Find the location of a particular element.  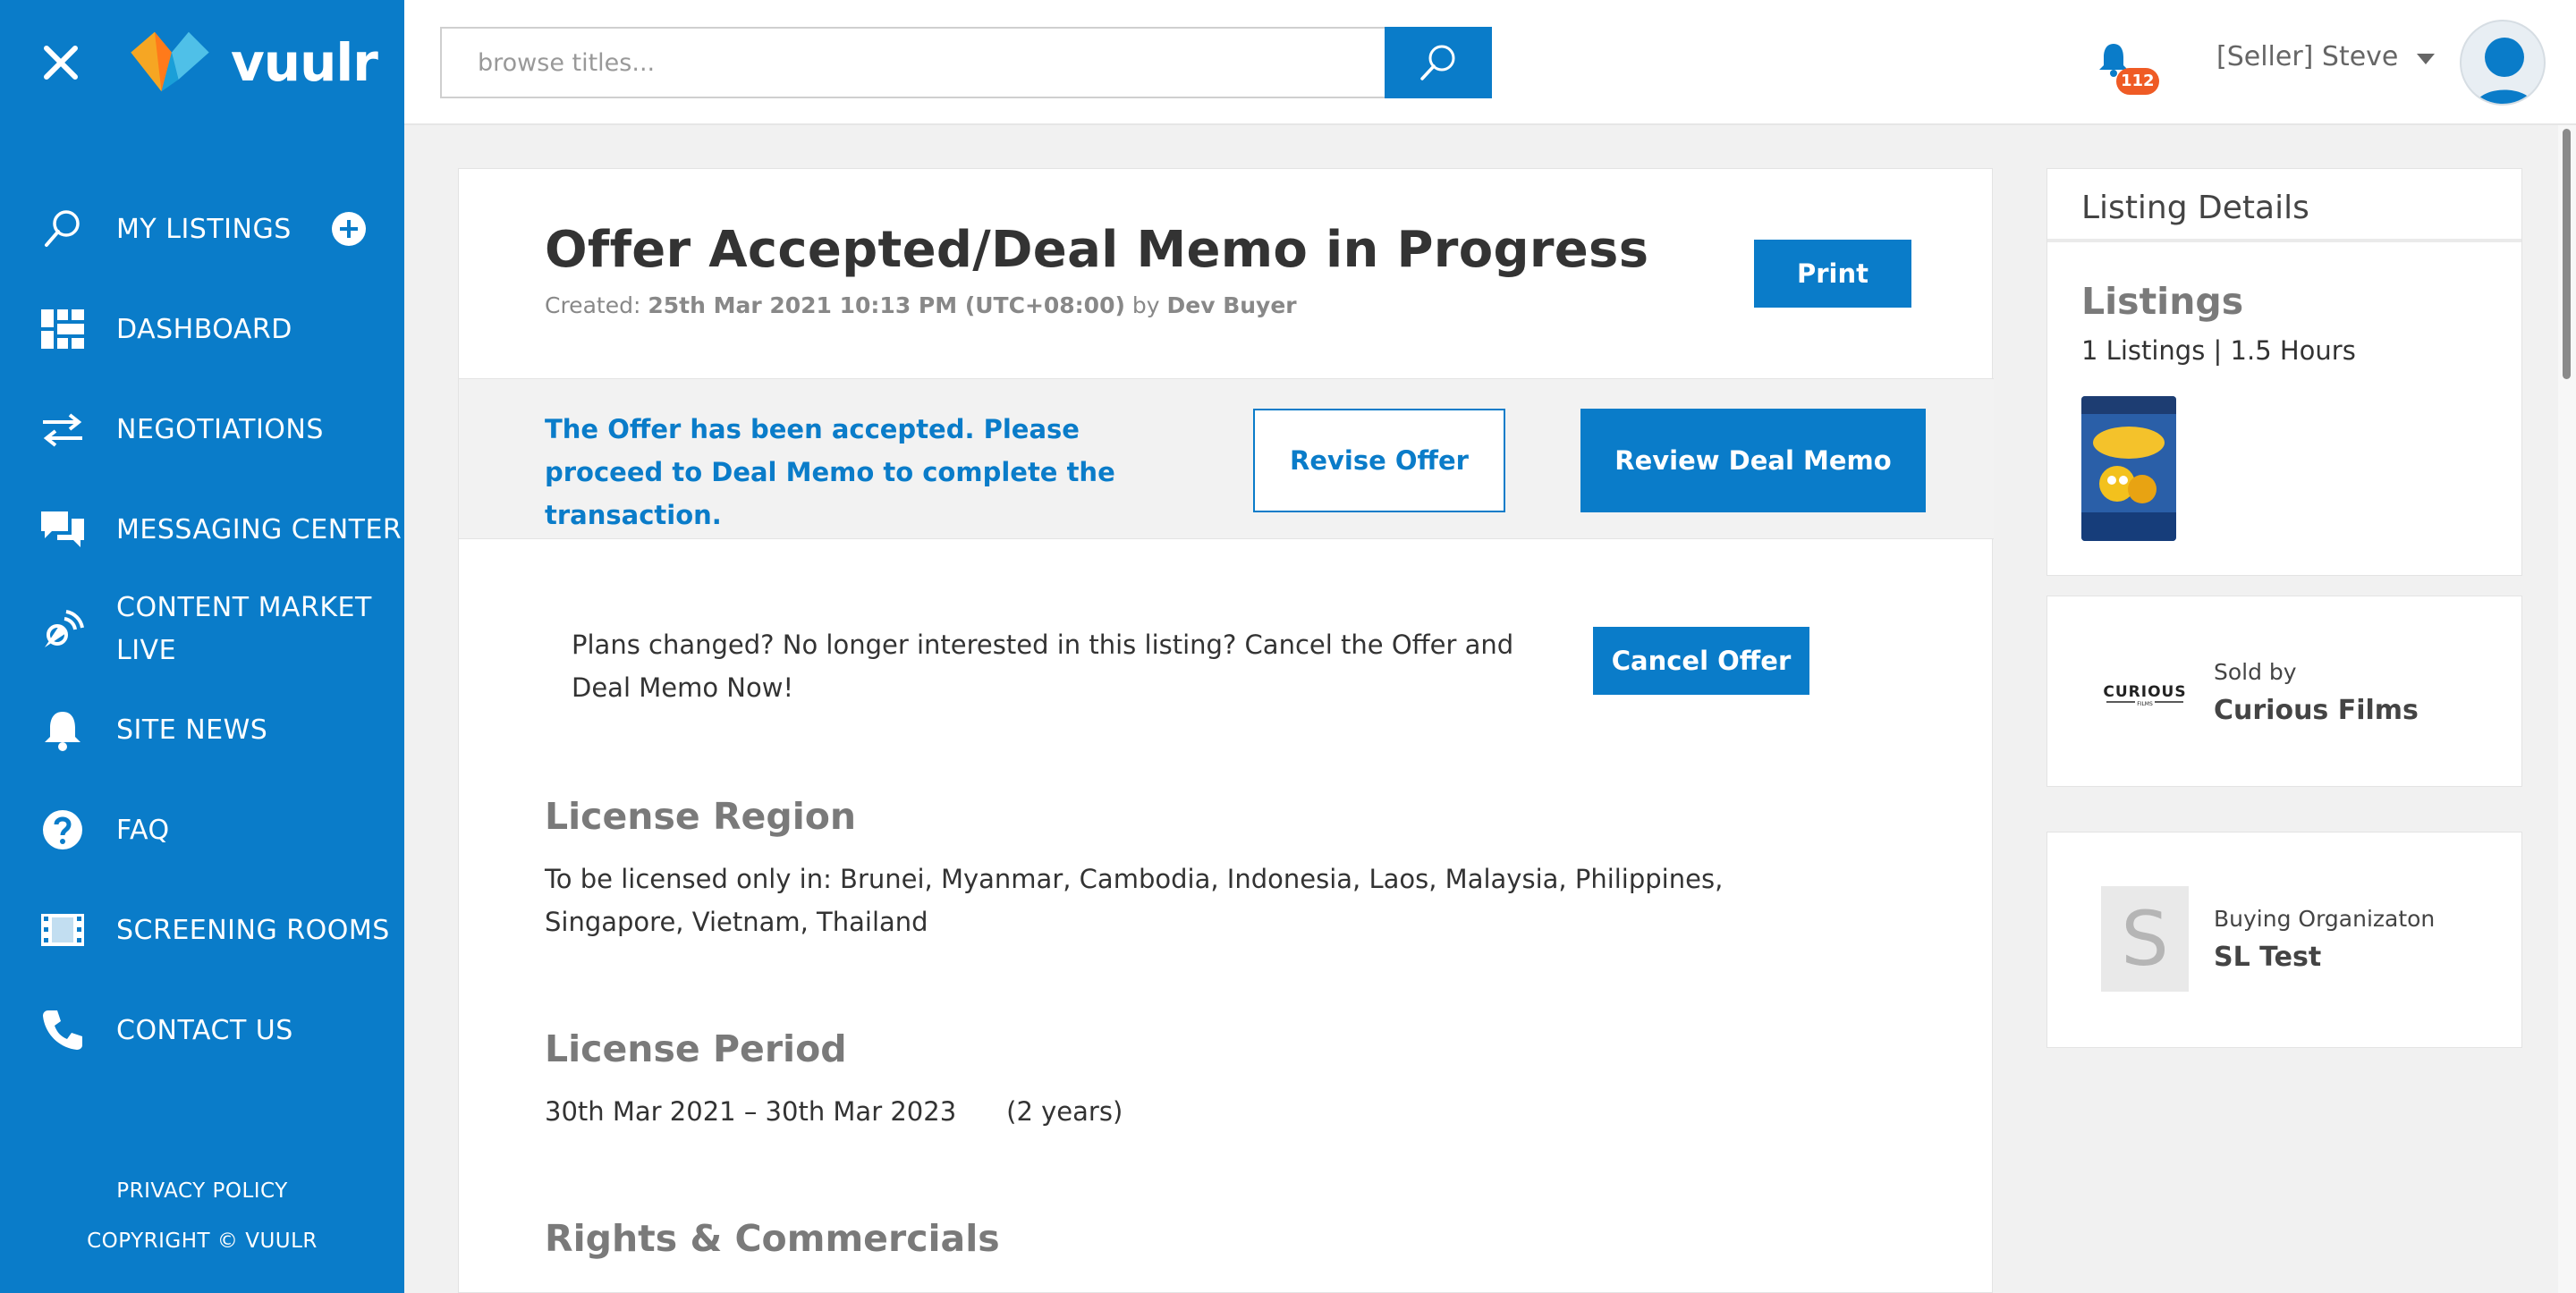

sidebar-item-site-news: SITE NEWS is located at coordinates (202, 730).